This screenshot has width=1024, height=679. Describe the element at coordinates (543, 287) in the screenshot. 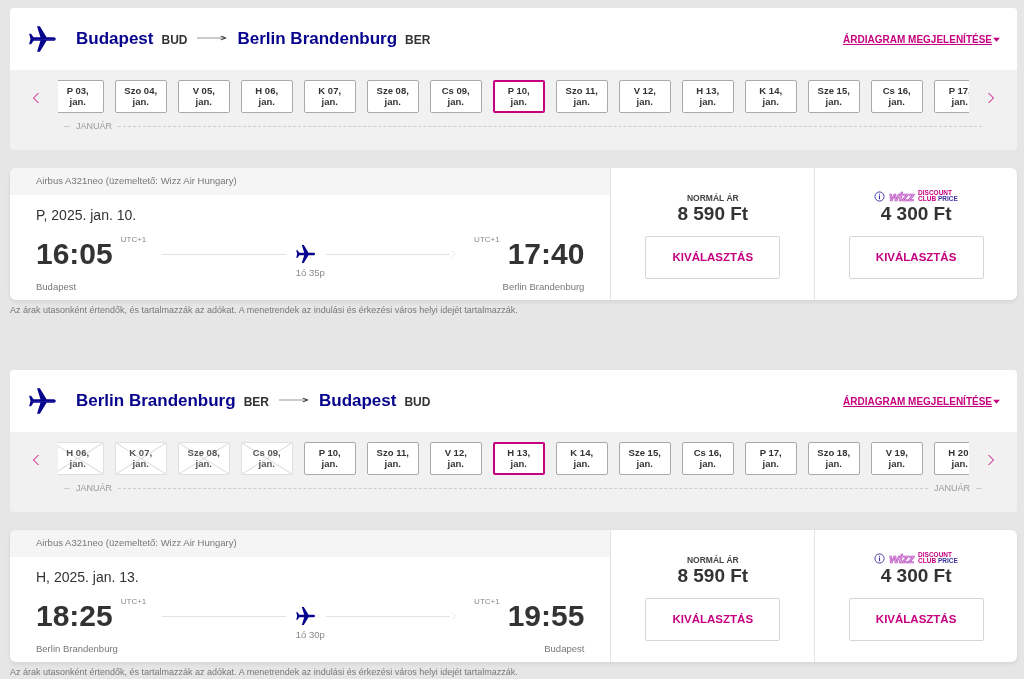

I see `arrival-city: Berlin Brandenburg` at that location.